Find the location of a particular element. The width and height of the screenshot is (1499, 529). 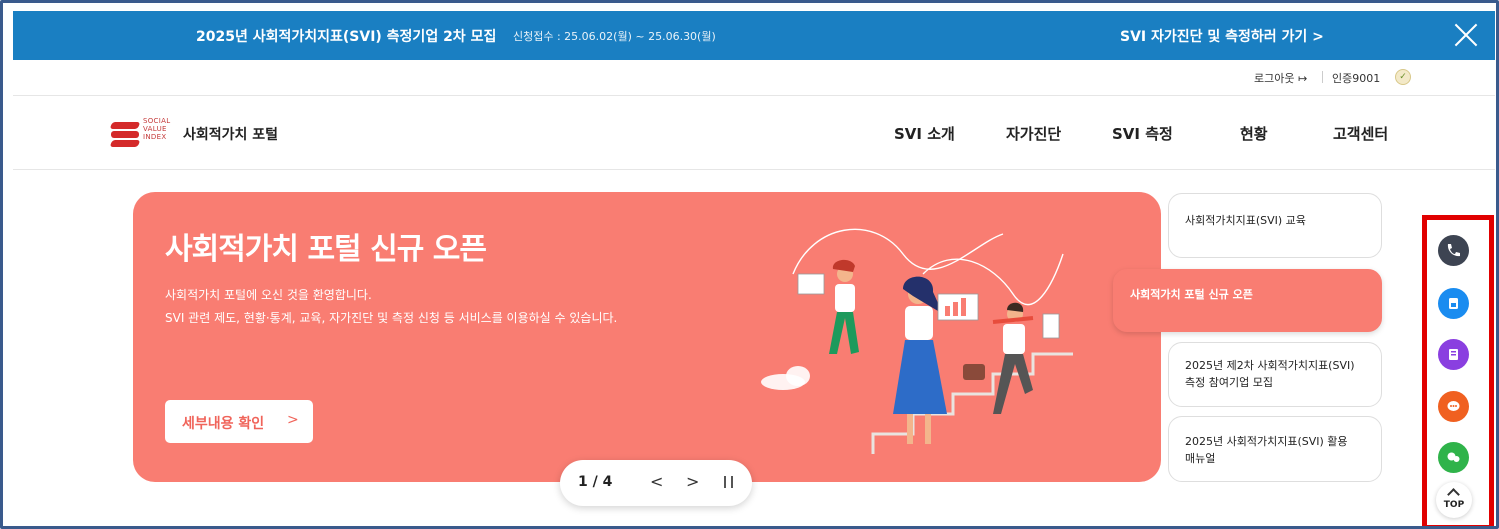

nav-status: 현황 is located at coordinates (1254, 133).